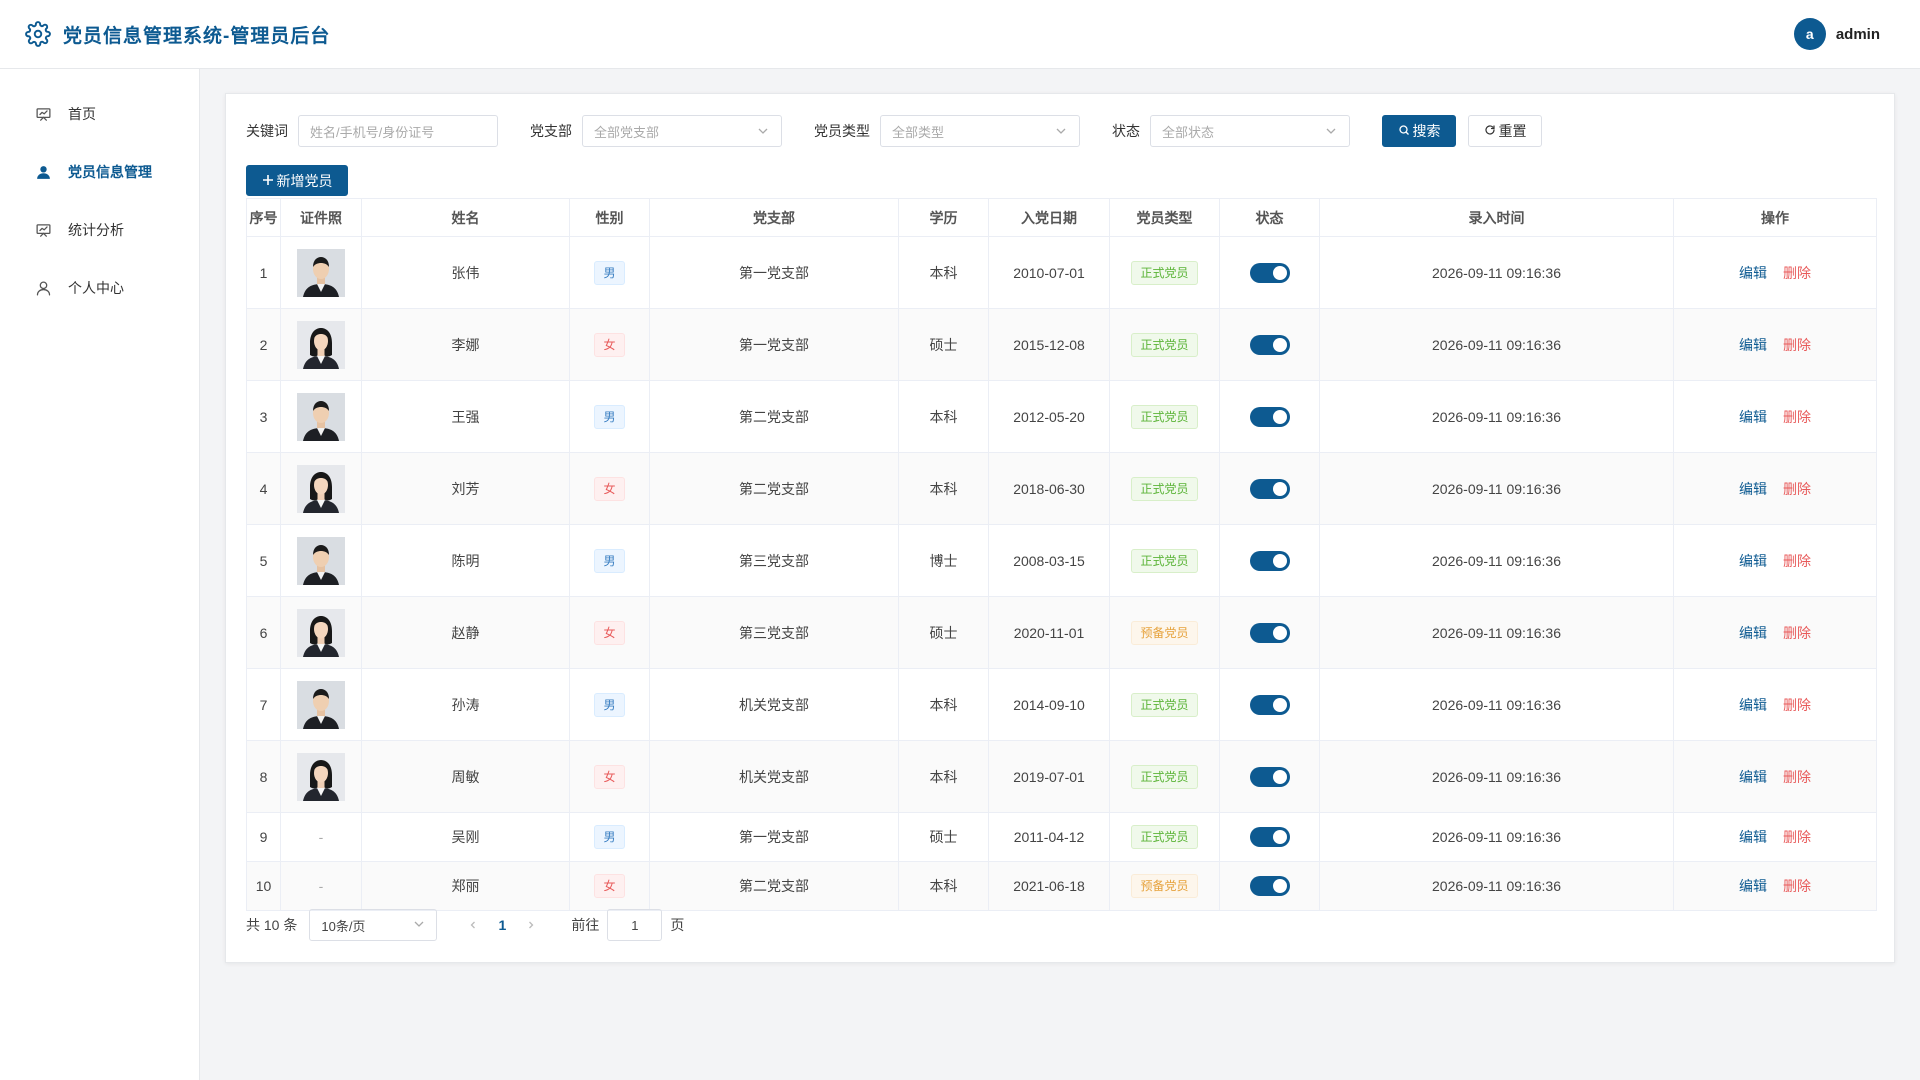 The width and height of the screenshot is (1920, 1080). What do you see at coordinates (1049, 344) in the screenshot?
I see `cell-join-date: 2015-12-08` at bounding box center [1049, 344].